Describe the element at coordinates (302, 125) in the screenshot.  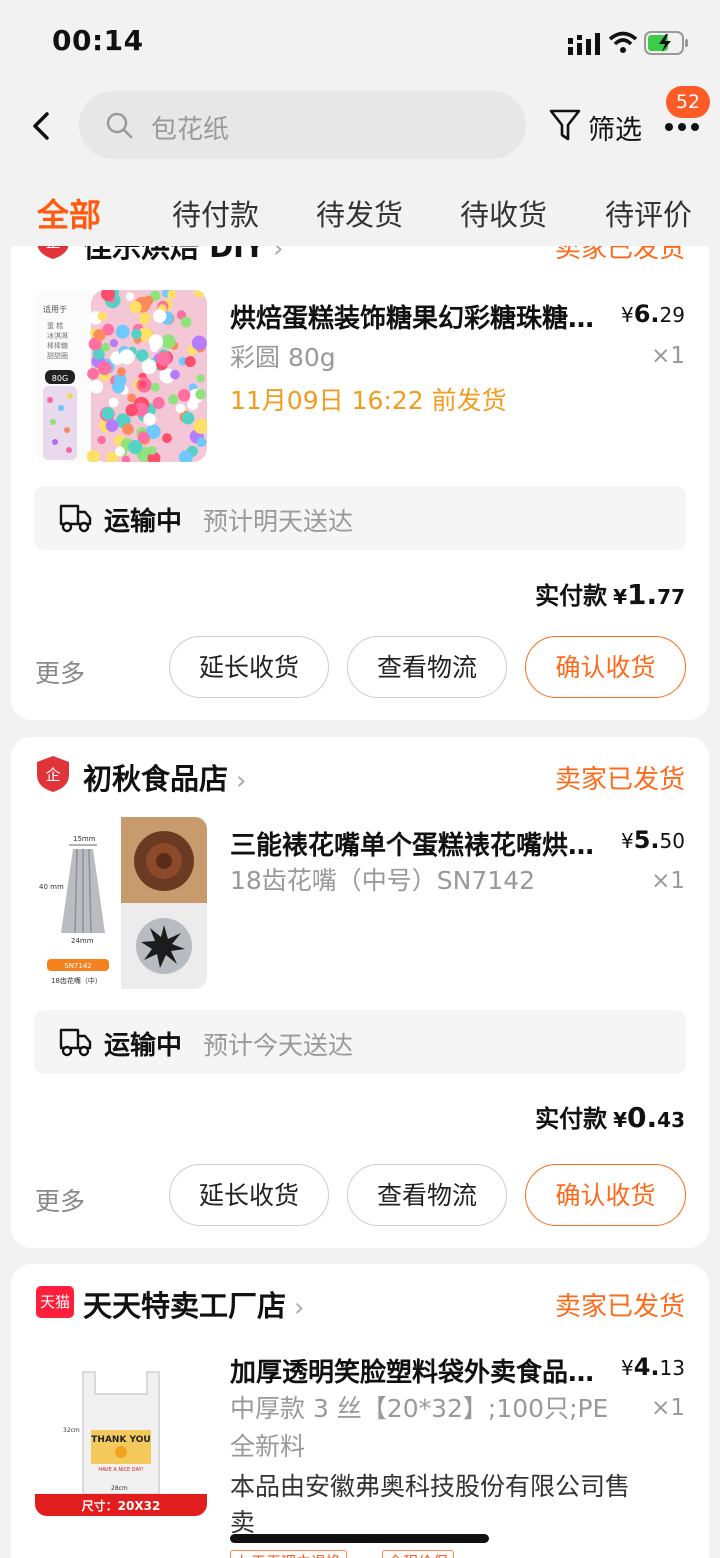
I see `search-input: 包花纸` at that location.